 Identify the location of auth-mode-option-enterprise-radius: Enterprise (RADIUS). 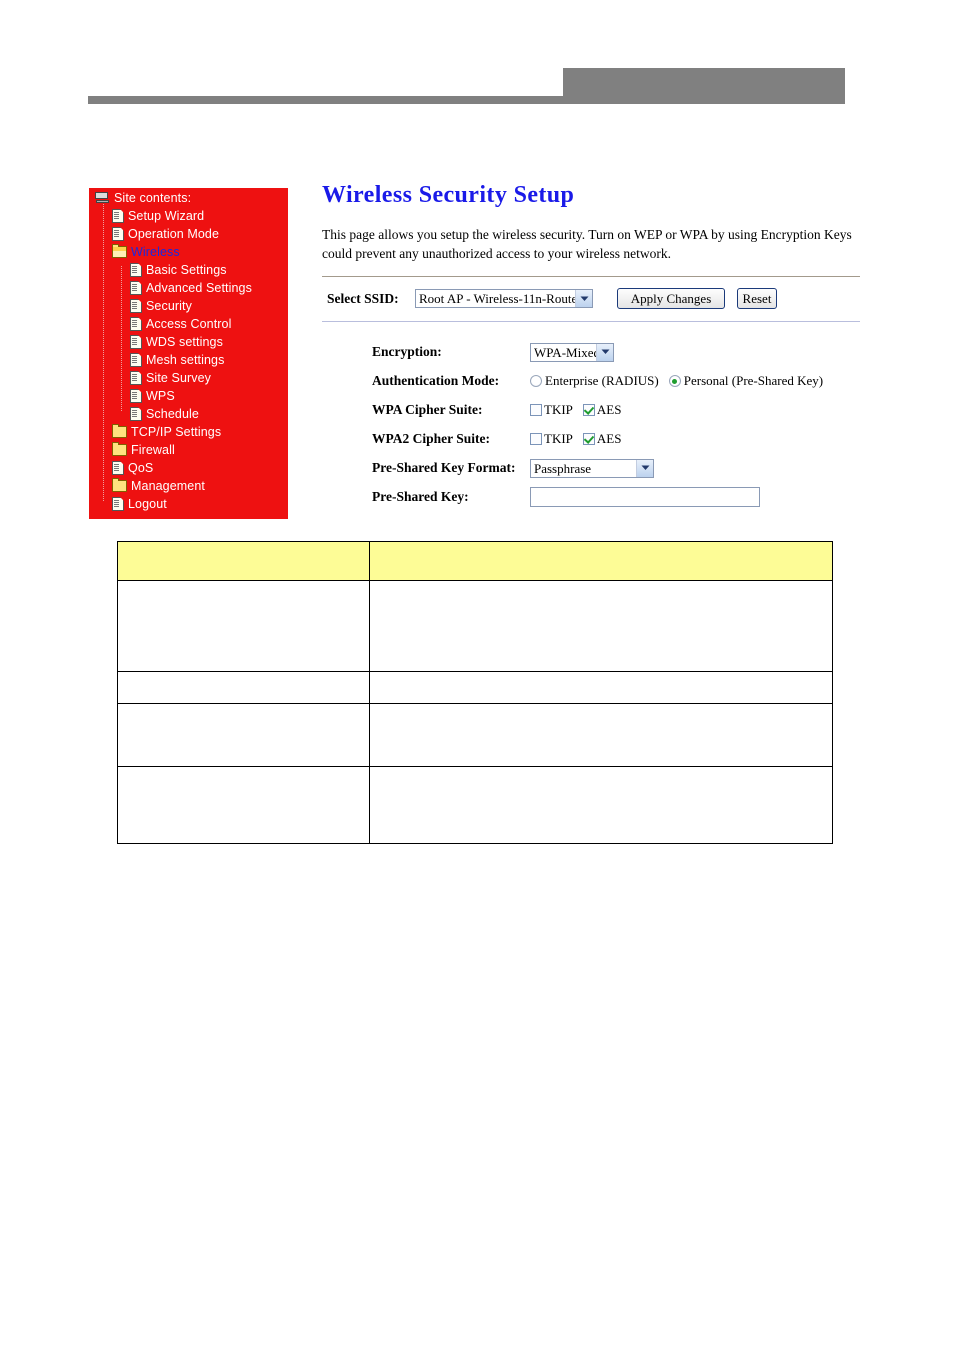
(594, 381).